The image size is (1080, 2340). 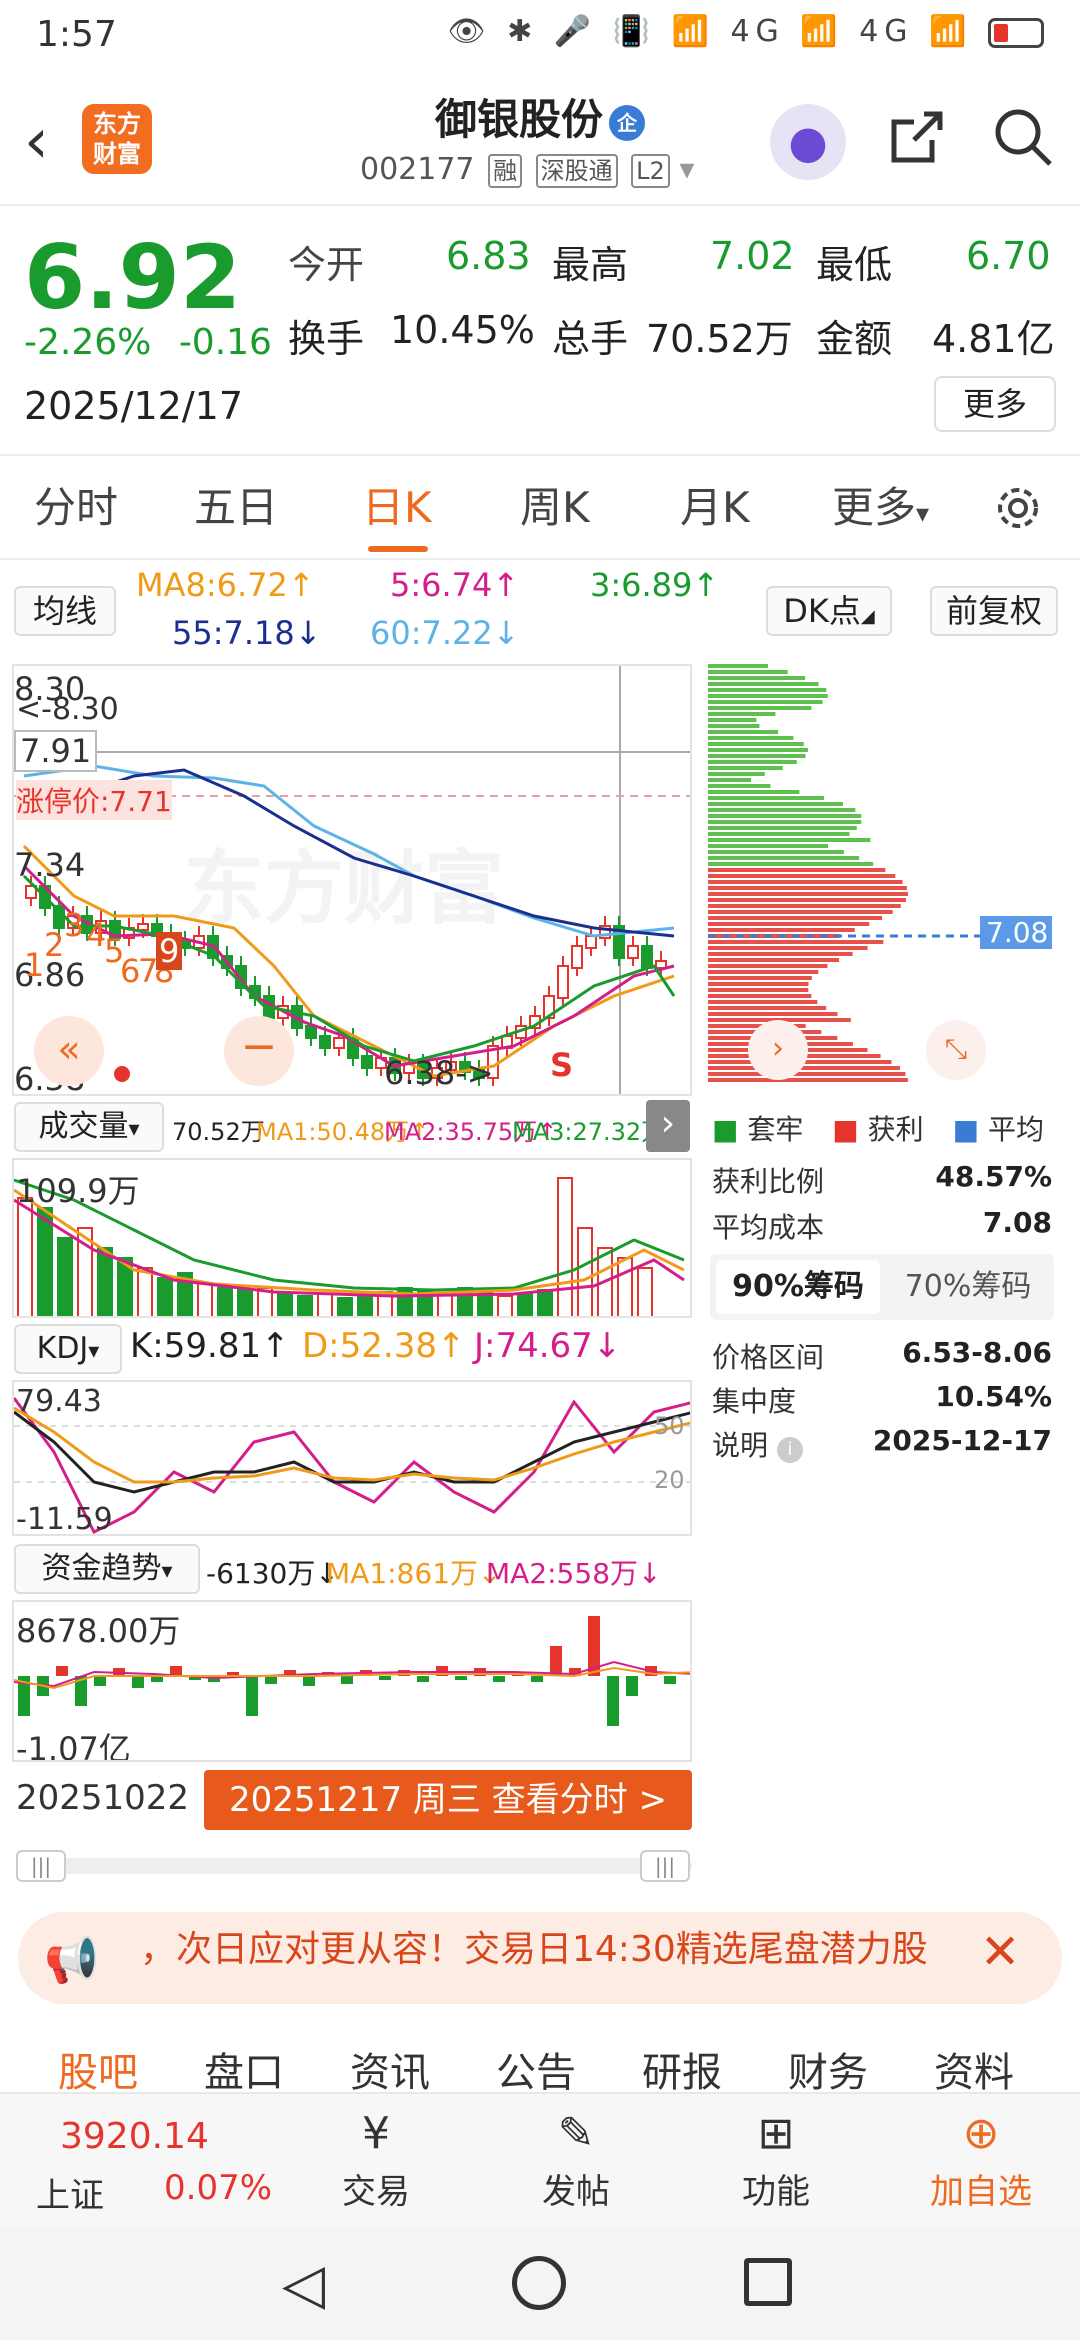 What do you see at coordinates (225, 342) in the screenshot?
I see `change-amount: -0.16` at bounding box center [225, 342].